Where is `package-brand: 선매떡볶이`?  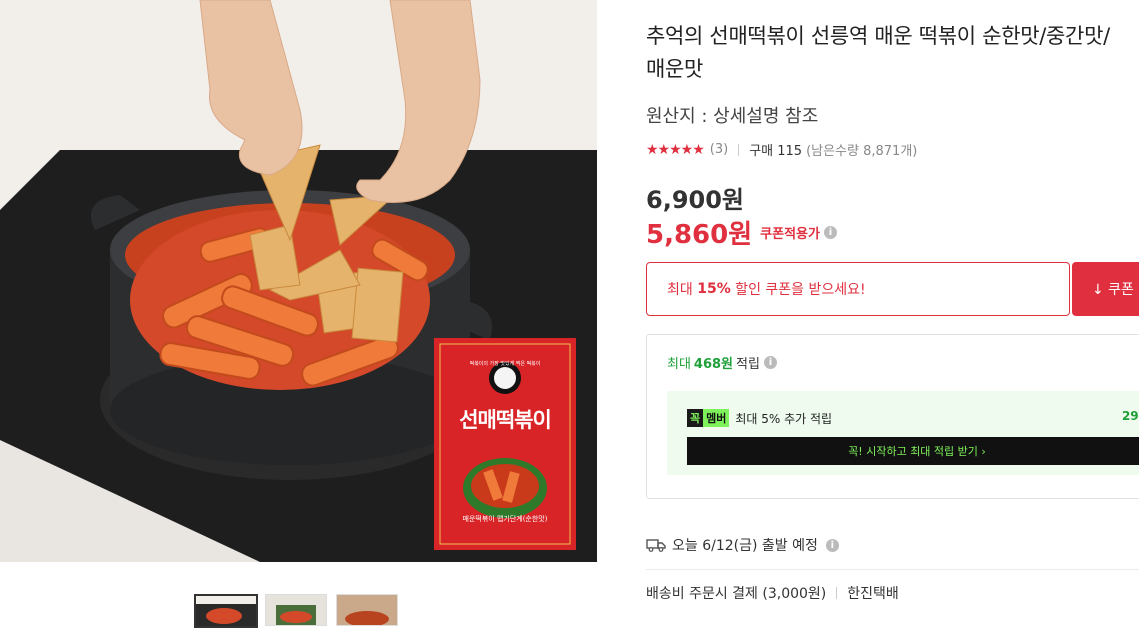
package-brand: 선매떡볶이 is located at coordinates (505, 420).